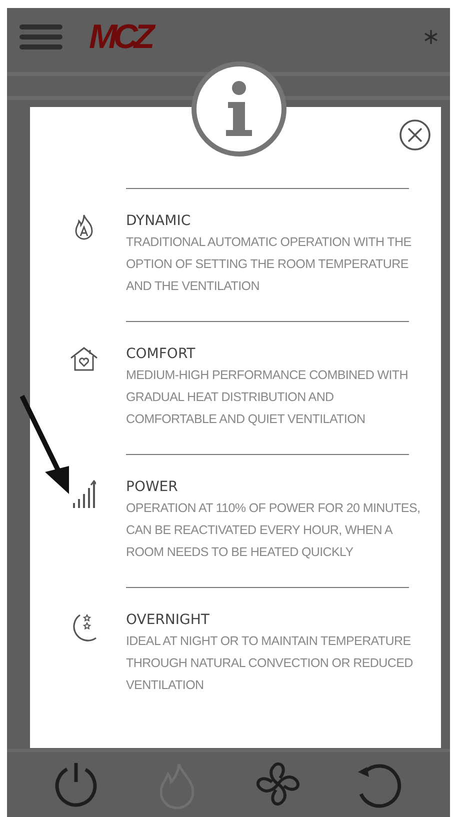  What do you see at coordinates (84, 359) in the screenshot?
I see `house-heart-icon` at bounding box center [84, 359].